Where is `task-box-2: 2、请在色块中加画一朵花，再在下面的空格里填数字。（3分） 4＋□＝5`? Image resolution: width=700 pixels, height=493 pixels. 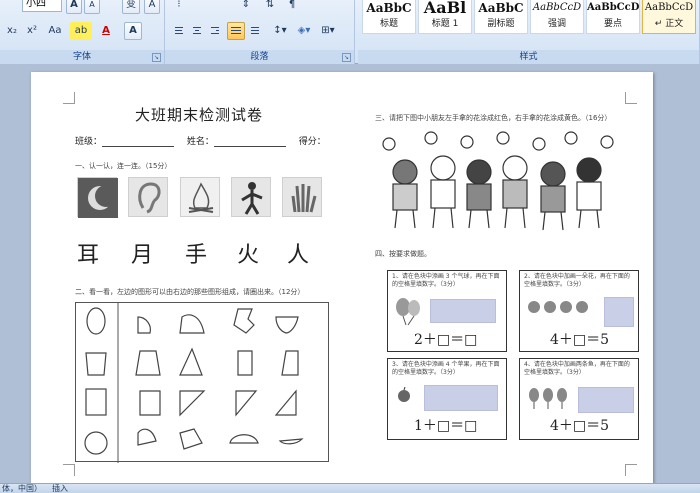 task-box-2: 2、请在色块中加画一朵花，再在下面的空格里填数字。（3分） 4＋□＝5 is located at coordinates (579, 311).